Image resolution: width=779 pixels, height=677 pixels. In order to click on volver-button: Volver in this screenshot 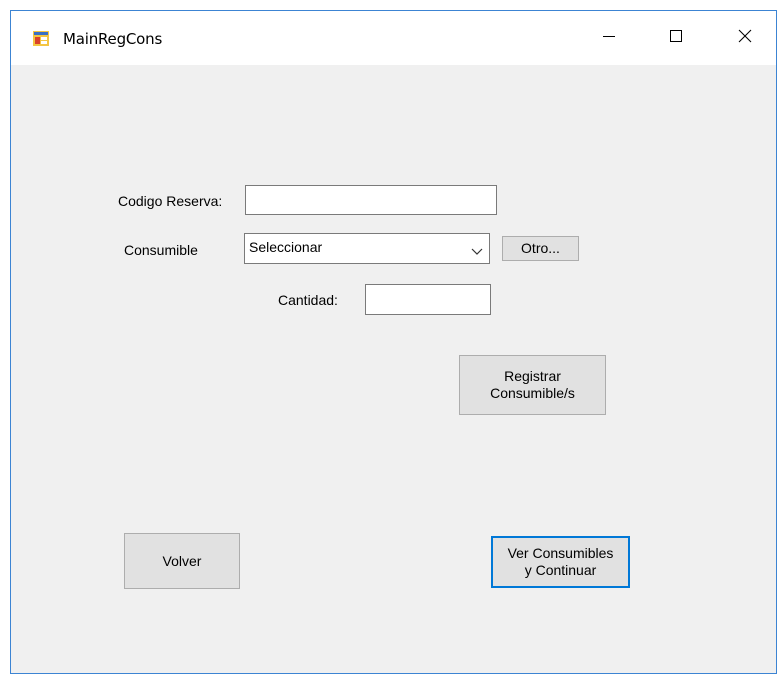, I will do `click(182, 561)`.